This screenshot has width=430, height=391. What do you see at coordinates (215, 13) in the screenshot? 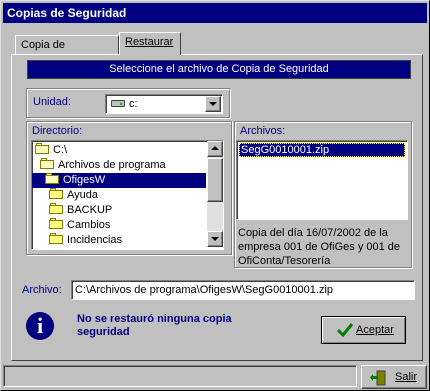
I see `window-title: Copias de Seguridad` at bounding box center [215, 13].